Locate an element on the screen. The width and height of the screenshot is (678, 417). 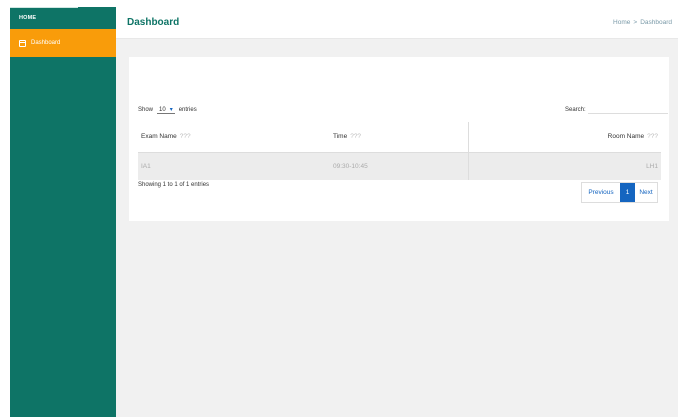
page-size-select: 10 ▾ is located at coordinates (166, 110).